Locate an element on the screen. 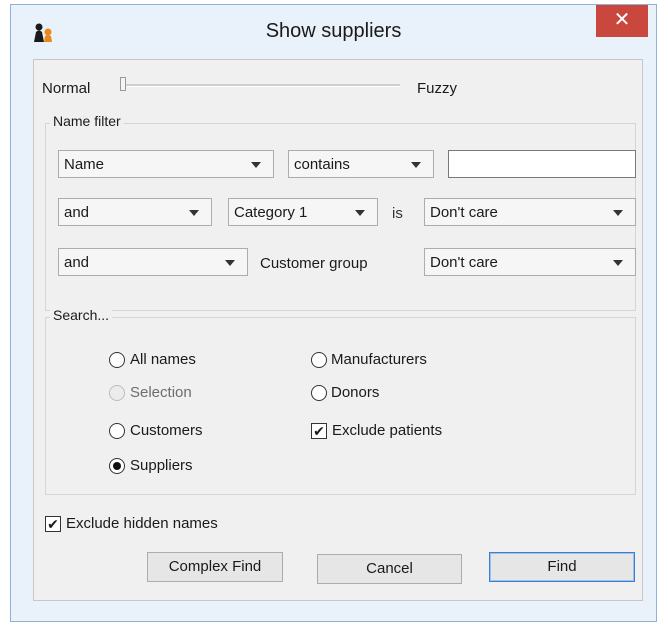 Image resolution: width=668 pixels, height=628 pixels. name-filter-input is located at coordinates (542, 164).